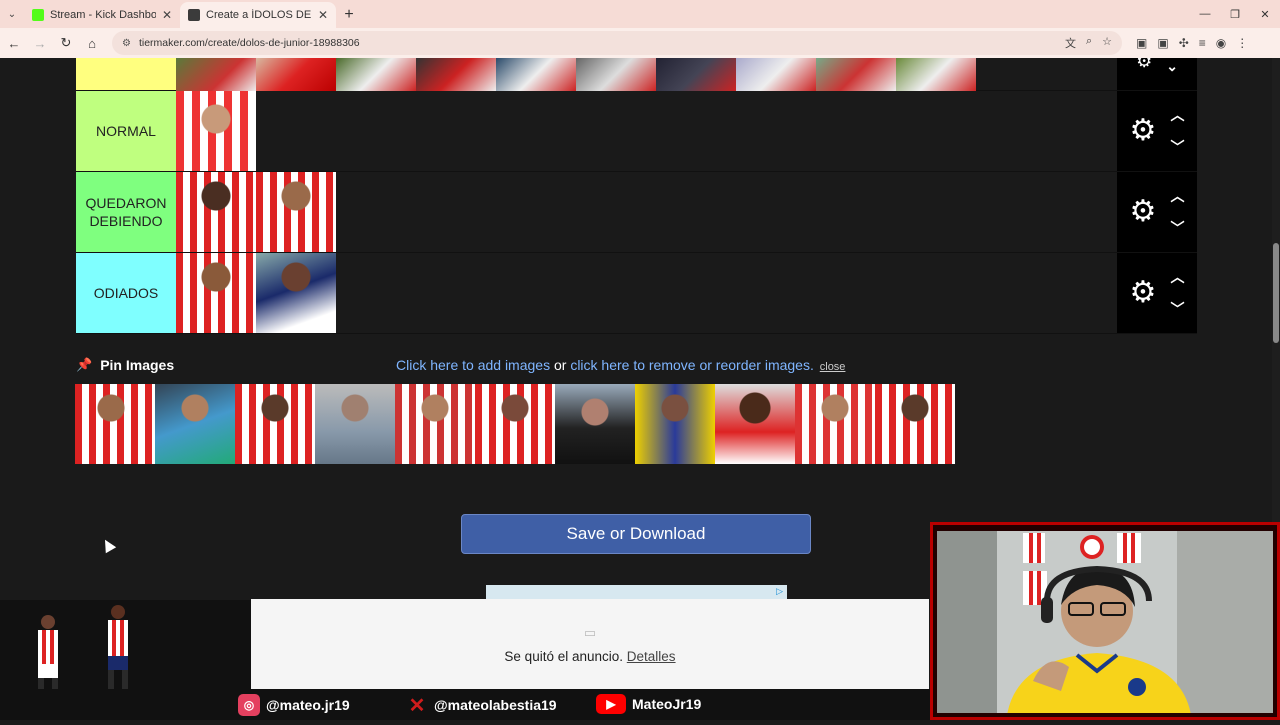  Describe the element at coordinates (126, 131) in the screenshot. I see `tier-label: NORMAL` at that location.